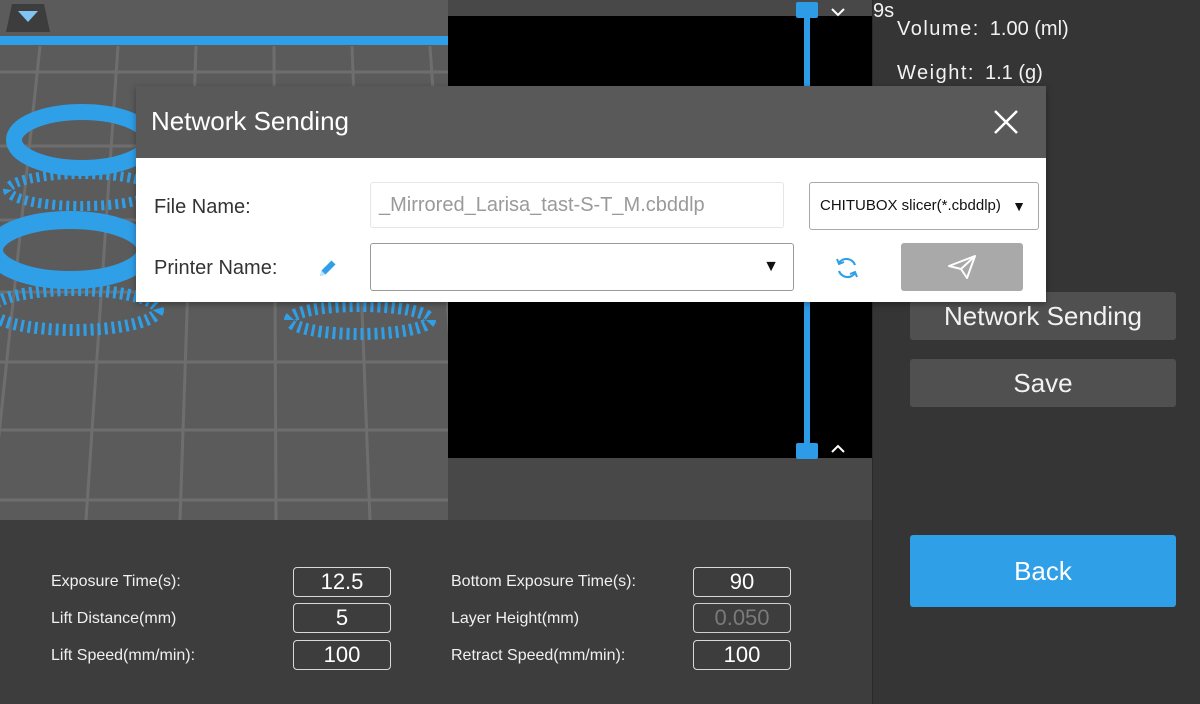  What do you see at coordinates (342, 582) in the screenshot?
I see `exposure-time-field: 12.5` at bounding box center [342, 582].